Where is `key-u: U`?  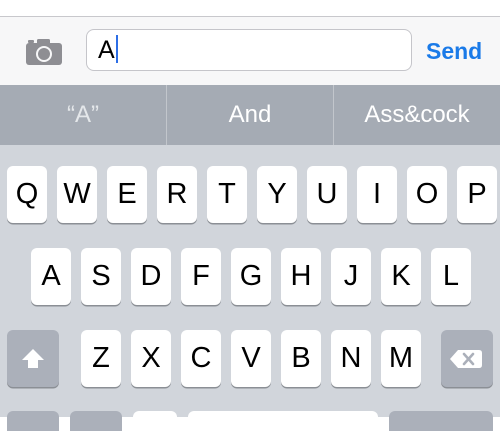 key-u: U is located at coordinates (327, 194).